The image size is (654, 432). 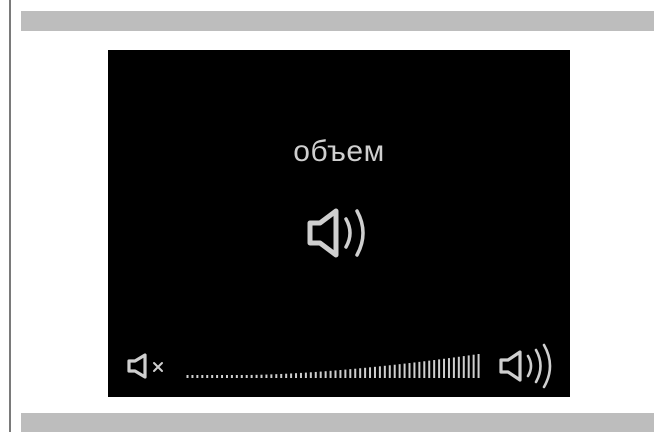 What do you see at coordinates (528, 368) in the screenshot?
I see `speaker-loud-icon` at bounding box center [528, 368].